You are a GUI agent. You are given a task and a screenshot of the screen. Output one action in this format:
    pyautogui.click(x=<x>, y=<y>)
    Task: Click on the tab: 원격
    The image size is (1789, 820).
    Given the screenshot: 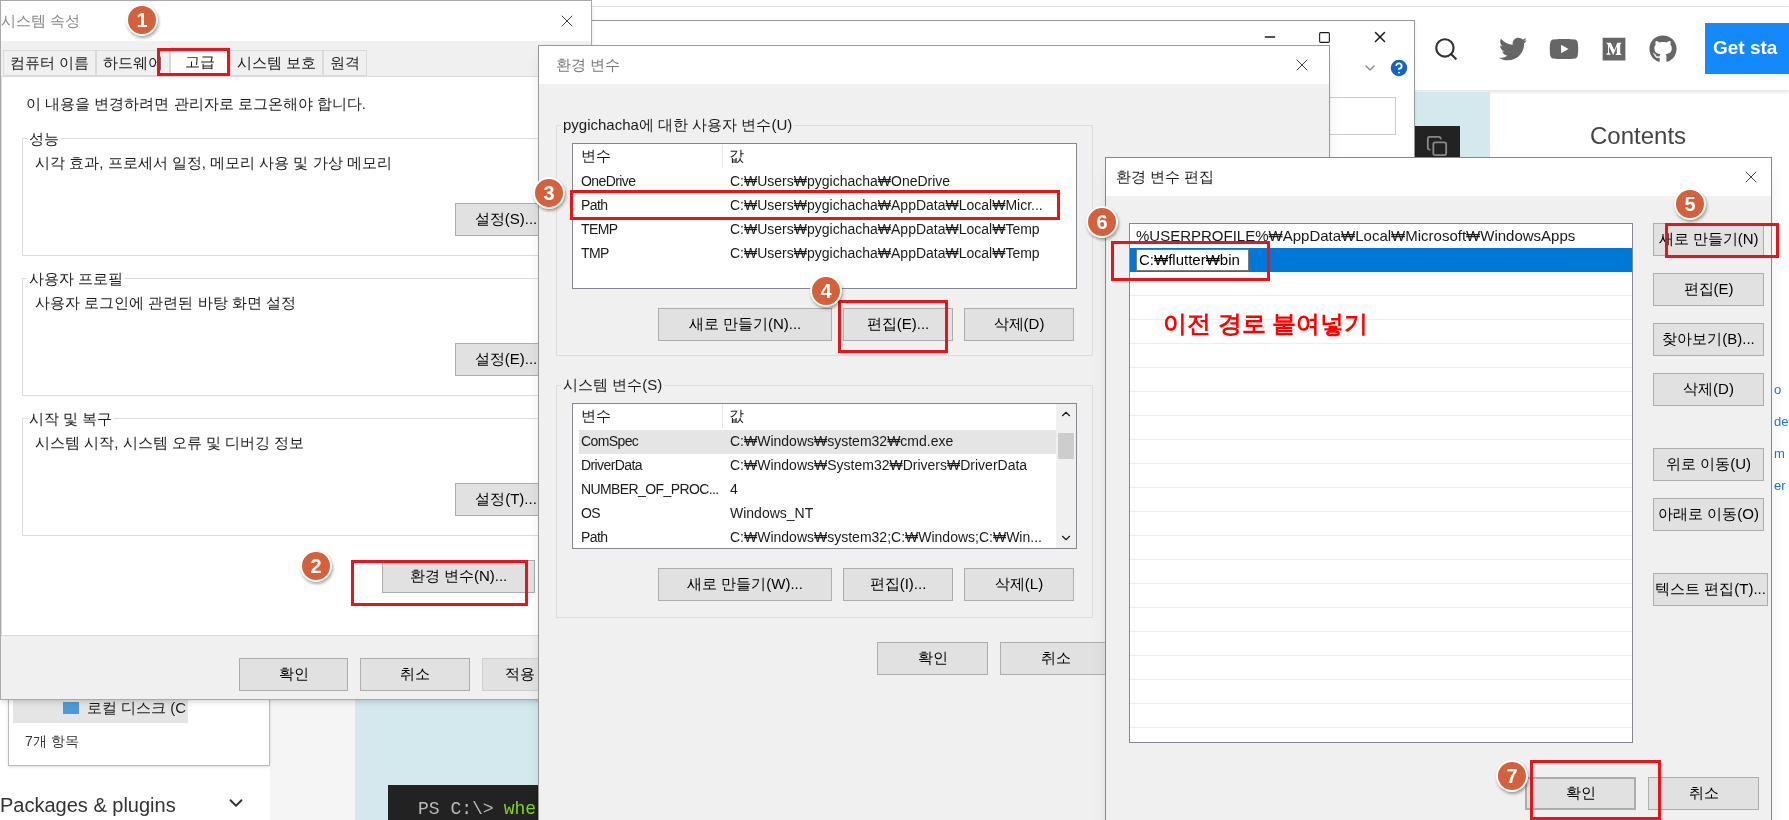 What is the action you would take?
    pyautogui.click(x=345, y=63)
    